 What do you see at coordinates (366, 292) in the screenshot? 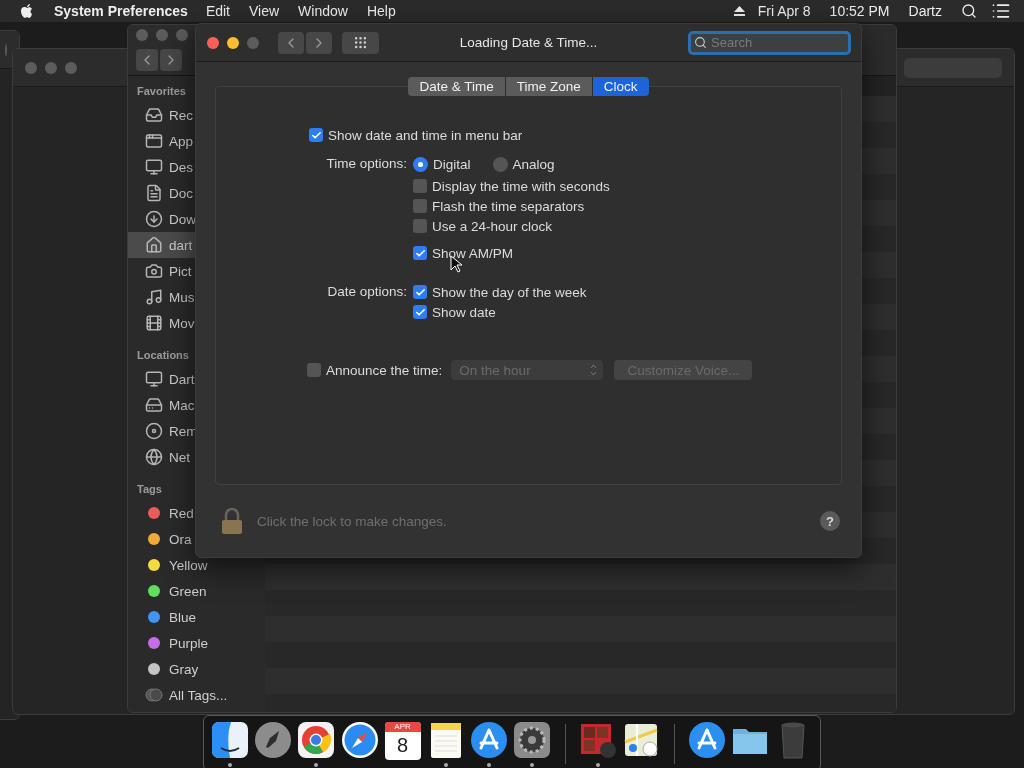
I see `field-label: Date options:` at bounding box center [366, 292].